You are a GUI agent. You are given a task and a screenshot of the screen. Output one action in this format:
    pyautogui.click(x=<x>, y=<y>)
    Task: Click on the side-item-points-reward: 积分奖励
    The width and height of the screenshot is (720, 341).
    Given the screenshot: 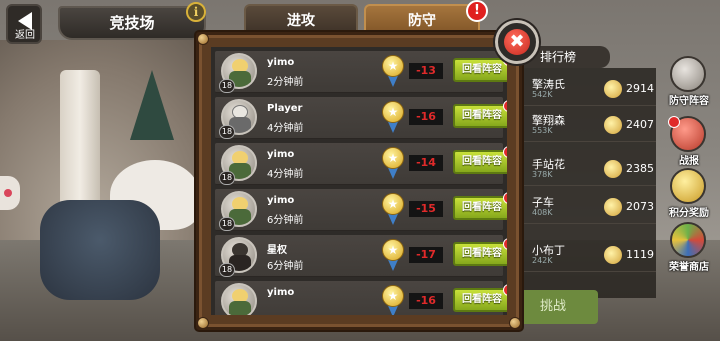 What is the action you would take?
    pyautogui.click(x=689, y=193)
    